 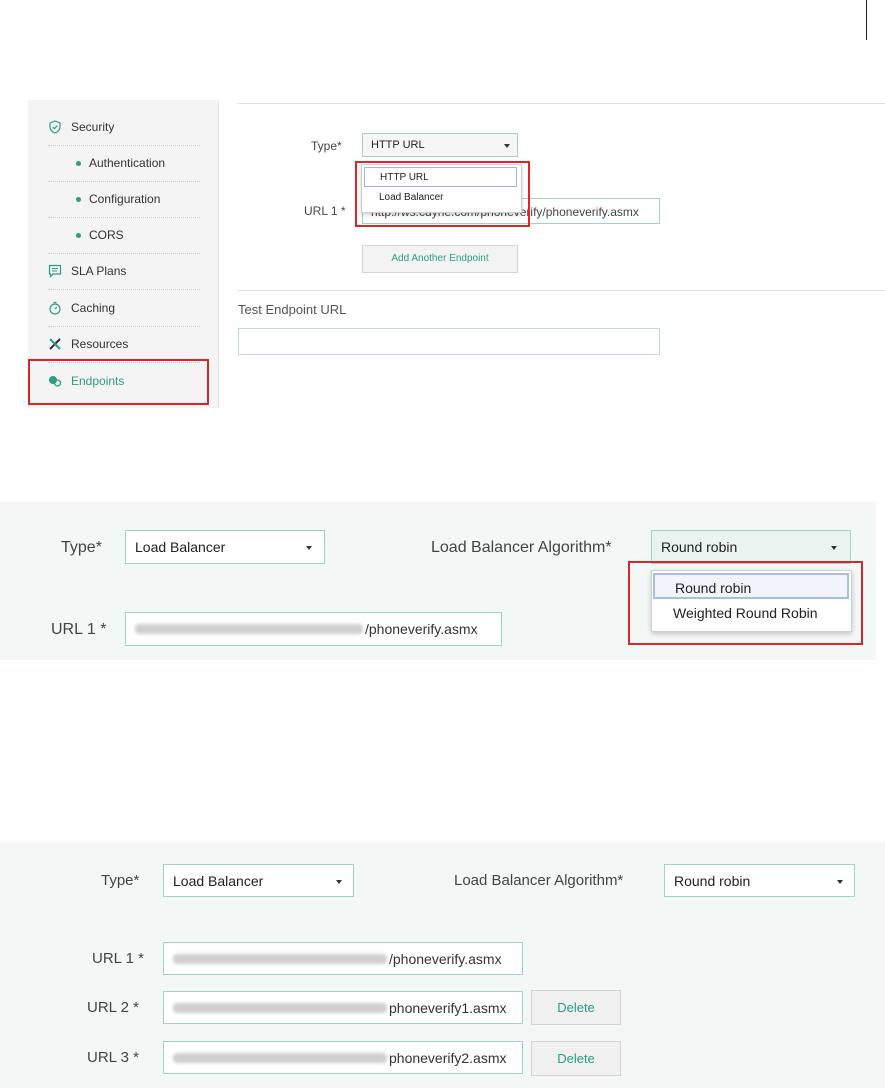 I want to click on sidebar-item-label: CORS, so click(x=106, y=235).